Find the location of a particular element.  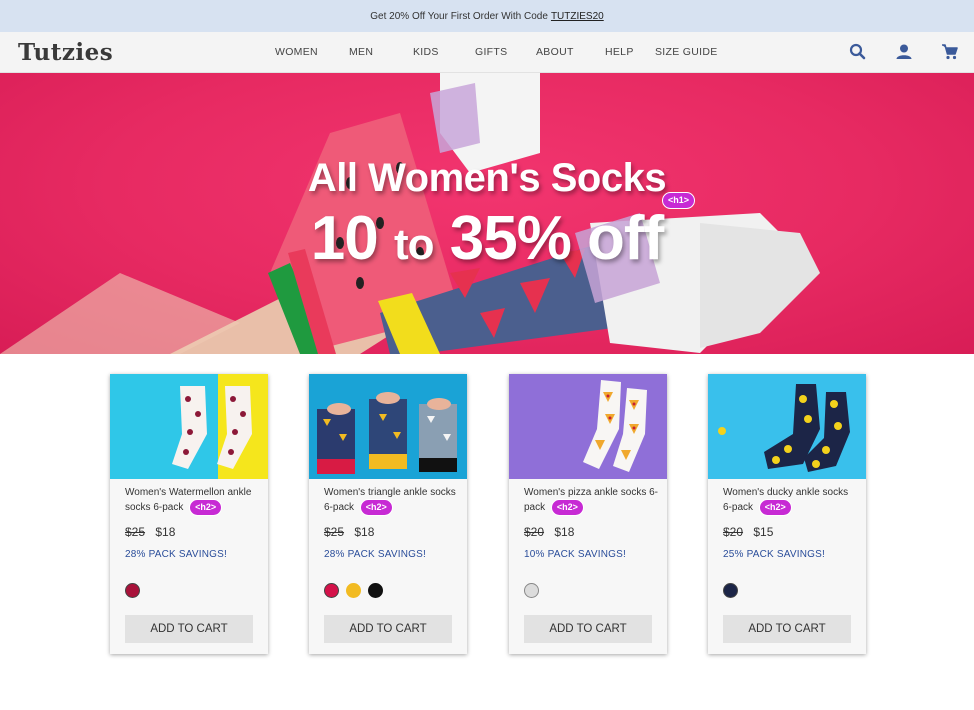

color-swatch-yellow is located at coordinates (353, 590).